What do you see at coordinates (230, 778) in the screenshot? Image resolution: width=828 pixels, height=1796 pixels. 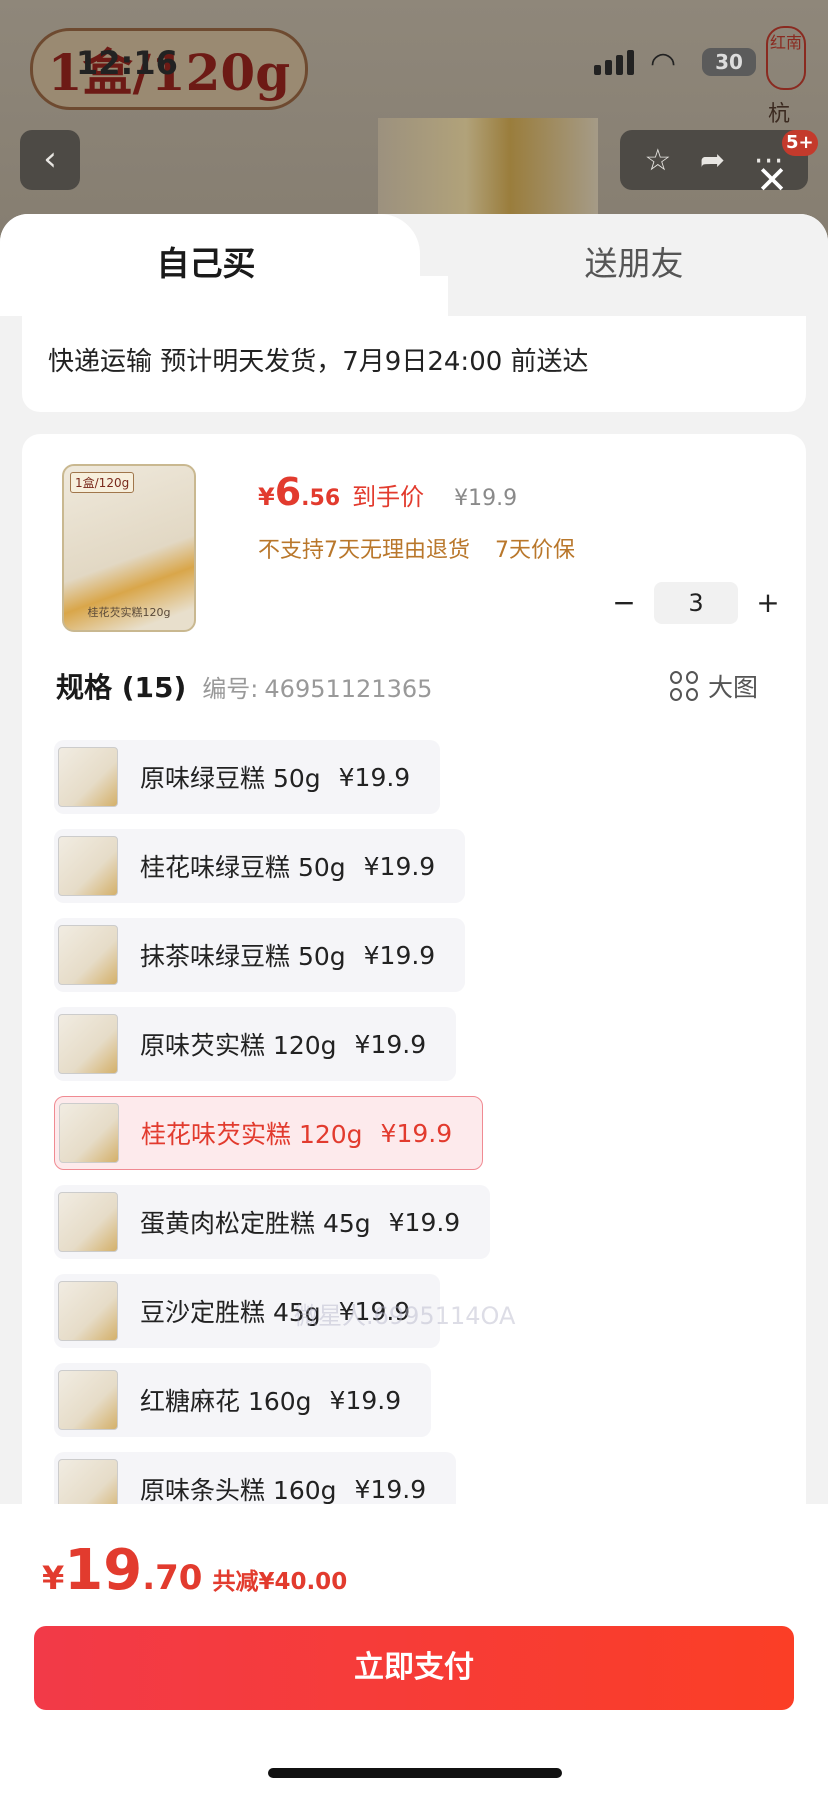 I see `spec-option-name: 原味绿豆糕 50g` at bounding box center [230, 778].